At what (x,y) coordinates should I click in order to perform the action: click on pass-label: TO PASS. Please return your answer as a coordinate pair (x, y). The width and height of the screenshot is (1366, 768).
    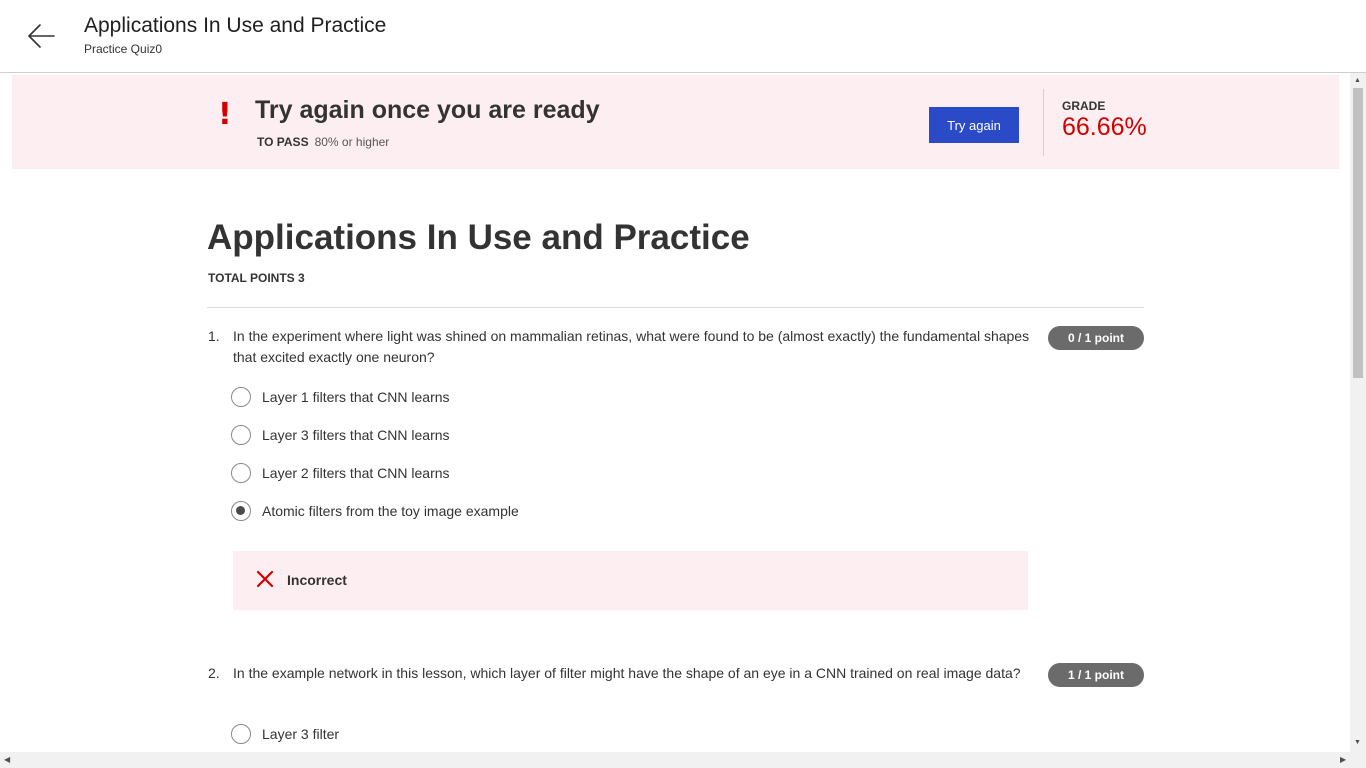
    Looking at the image, I should click on (283, 142).